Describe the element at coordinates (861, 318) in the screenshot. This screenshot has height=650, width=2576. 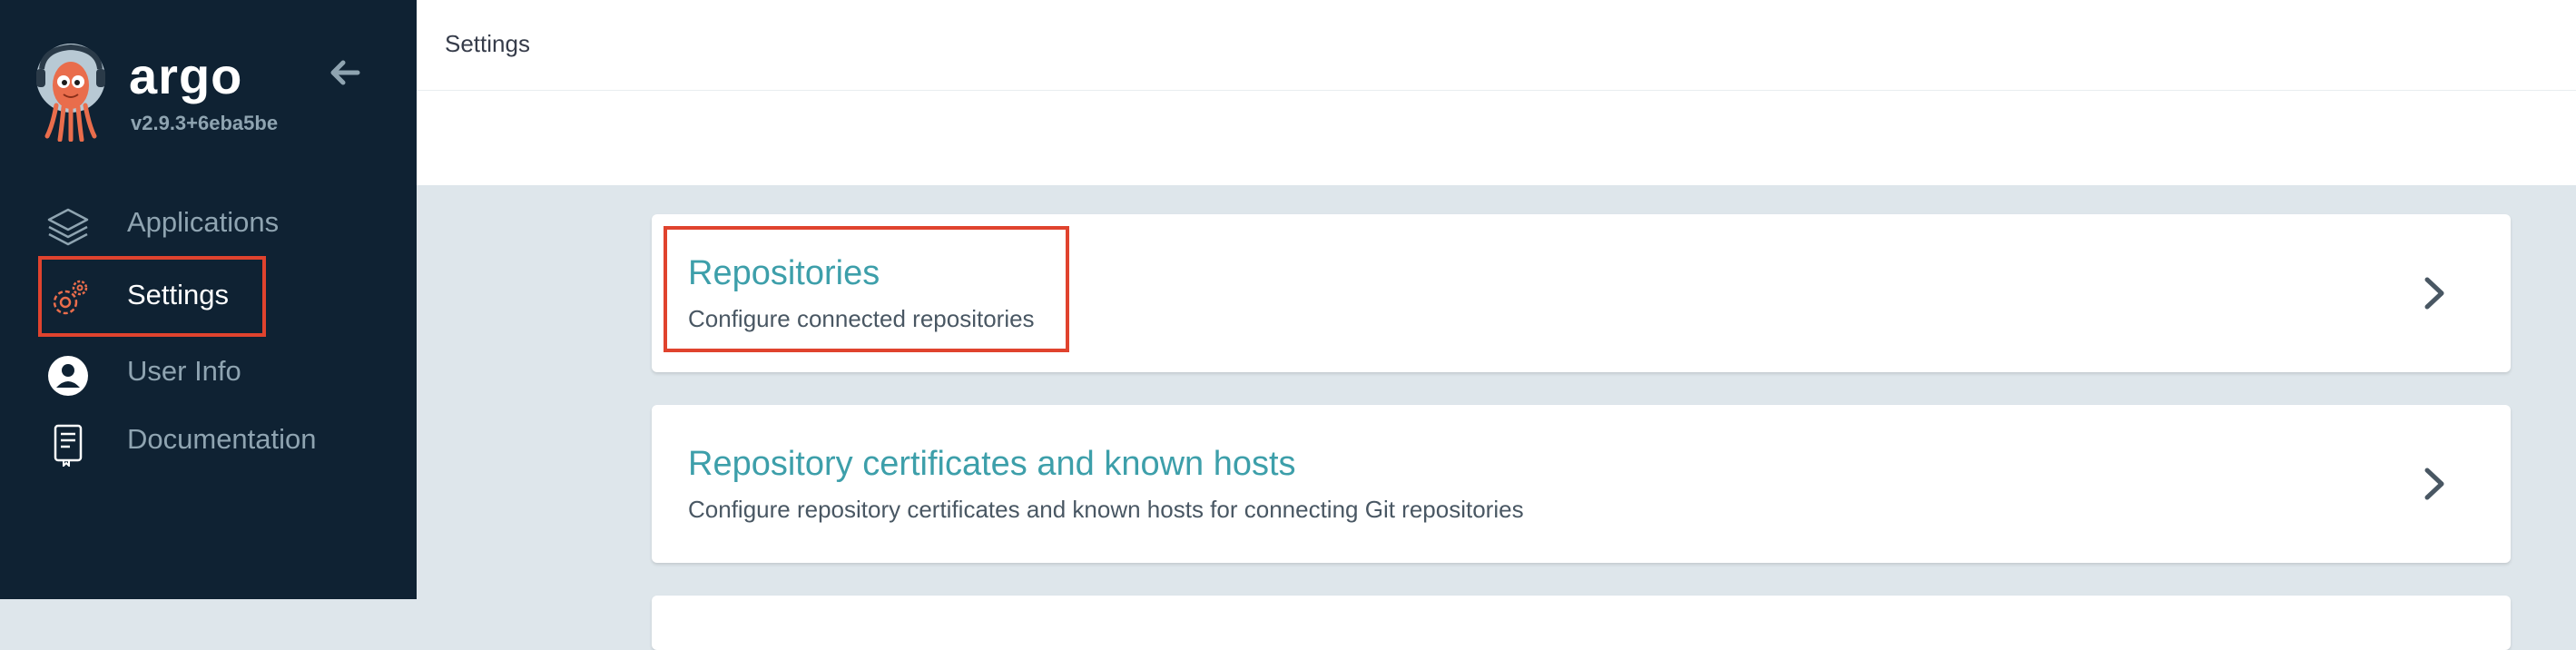
I see `card-description: Configure connected repositories` at that location.